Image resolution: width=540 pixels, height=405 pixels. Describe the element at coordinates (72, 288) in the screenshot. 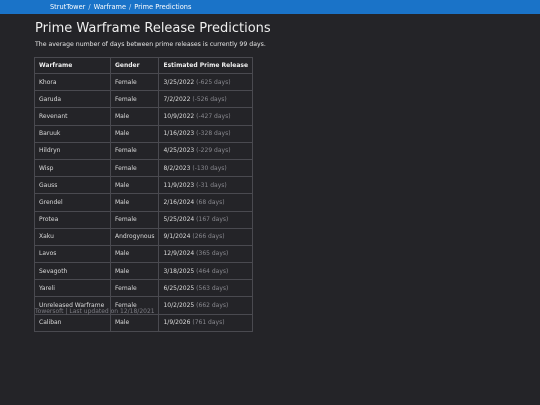

I see `cell-warframe-name: Yareli` at that location.